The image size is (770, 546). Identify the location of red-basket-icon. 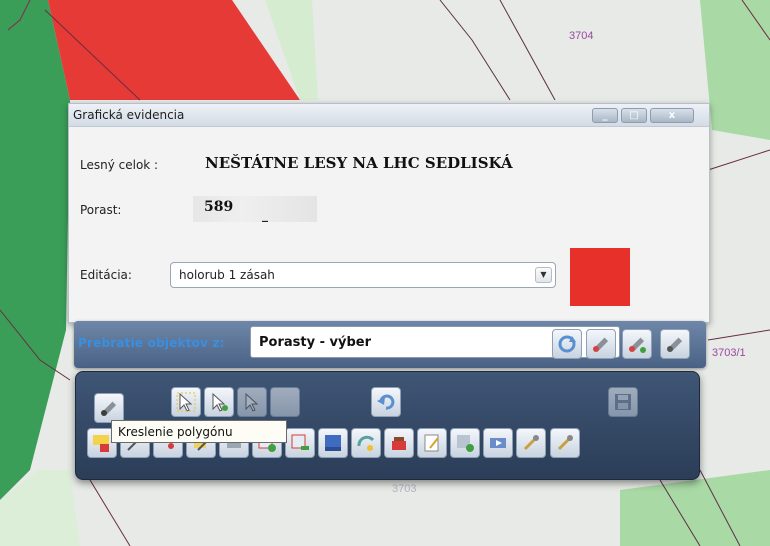
(399, 443).